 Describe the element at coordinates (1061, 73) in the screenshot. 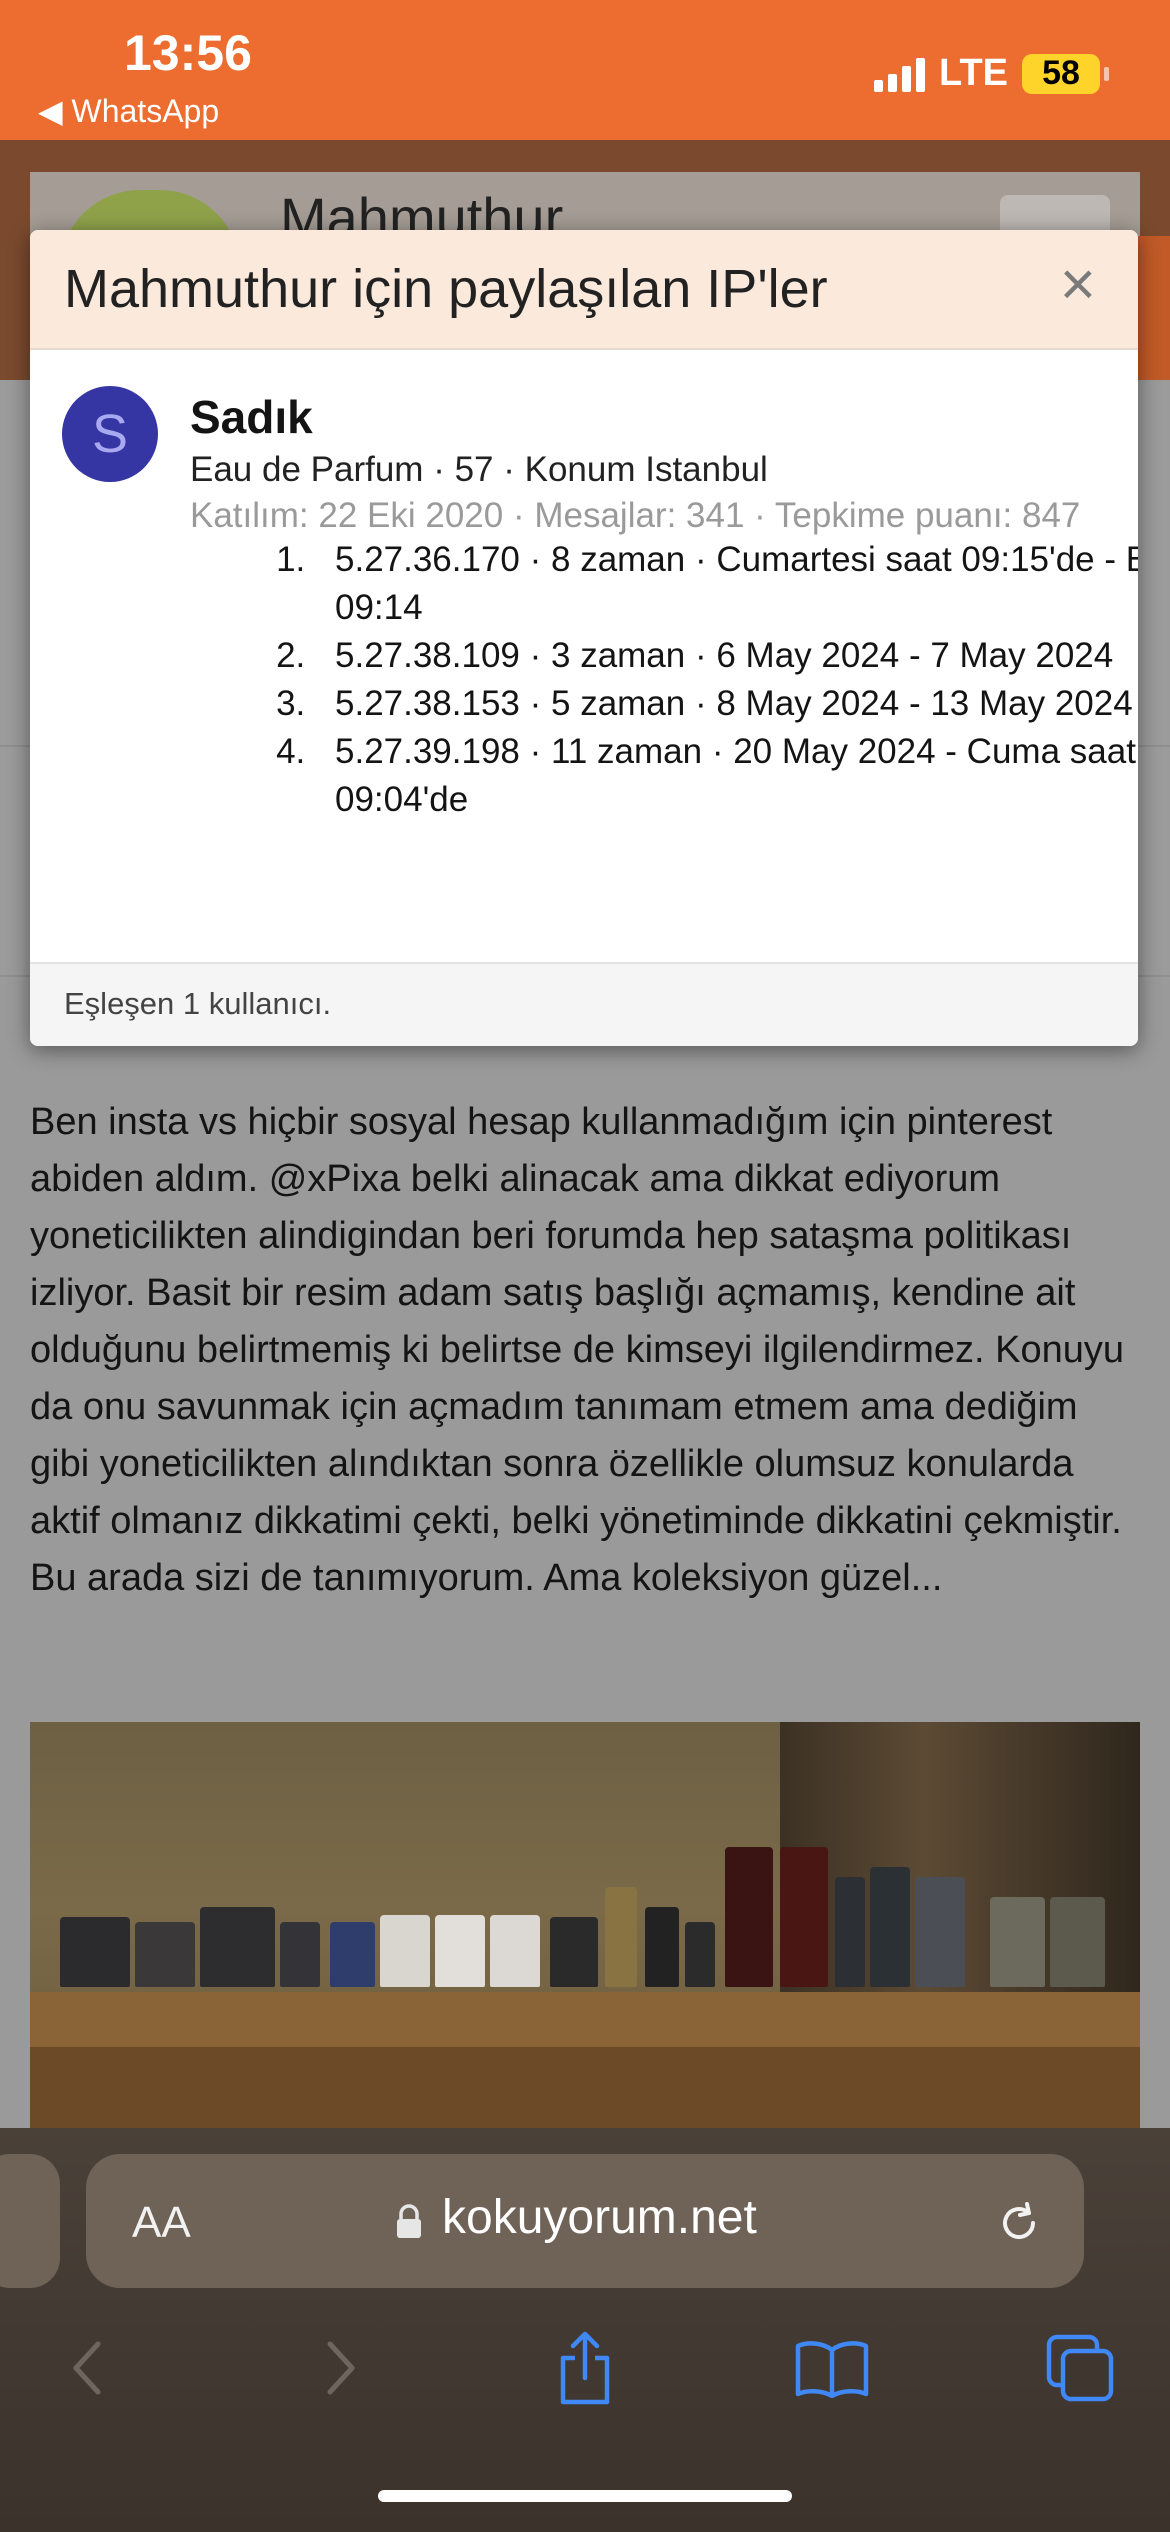

I see `battery-level: 58` at that location.